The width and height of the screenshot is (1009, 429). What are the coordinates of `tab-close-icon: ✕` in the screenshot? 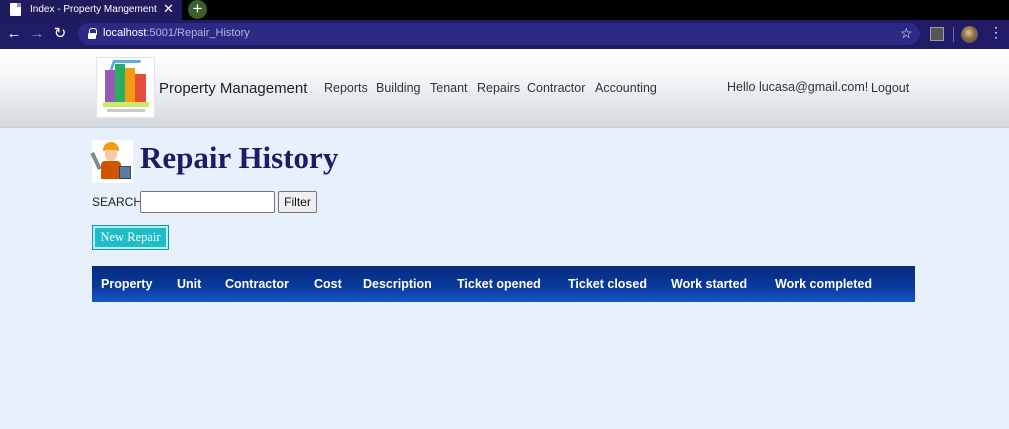 It's located at (168, 9).